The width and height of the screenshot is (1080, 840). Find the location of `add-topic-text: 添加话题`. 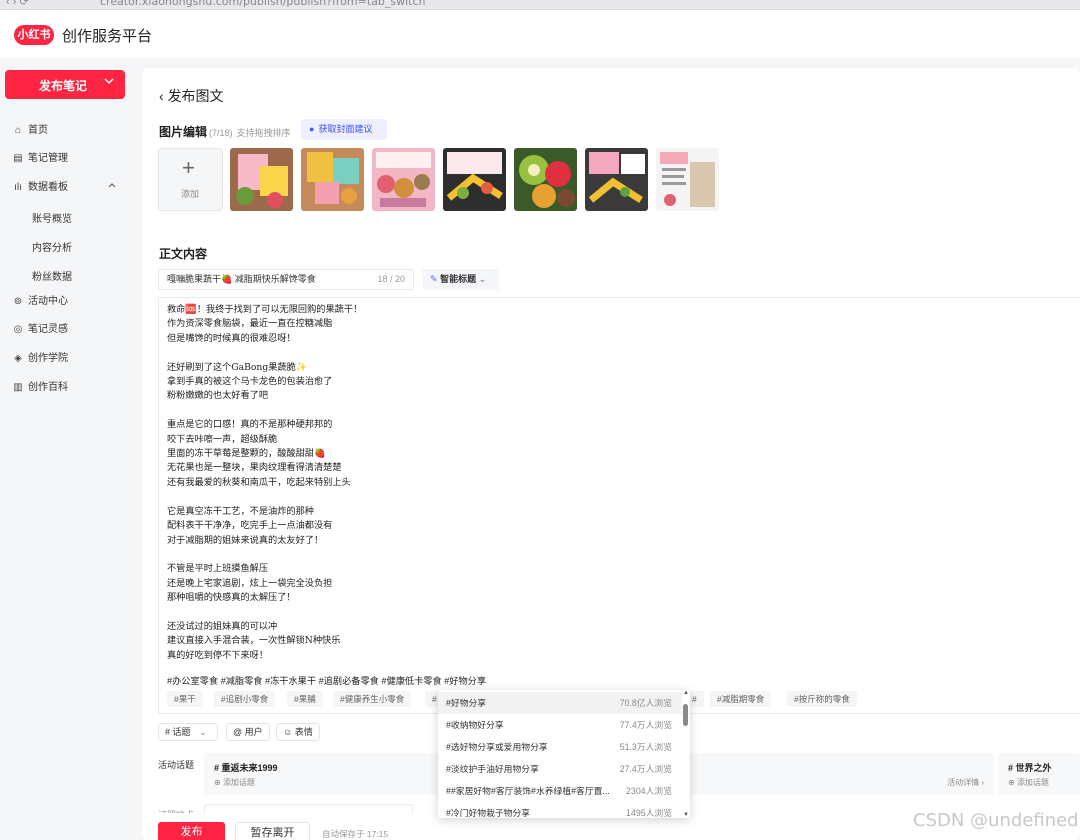

add-topic-text: 添加话题 is located at coordinates (238, 782).